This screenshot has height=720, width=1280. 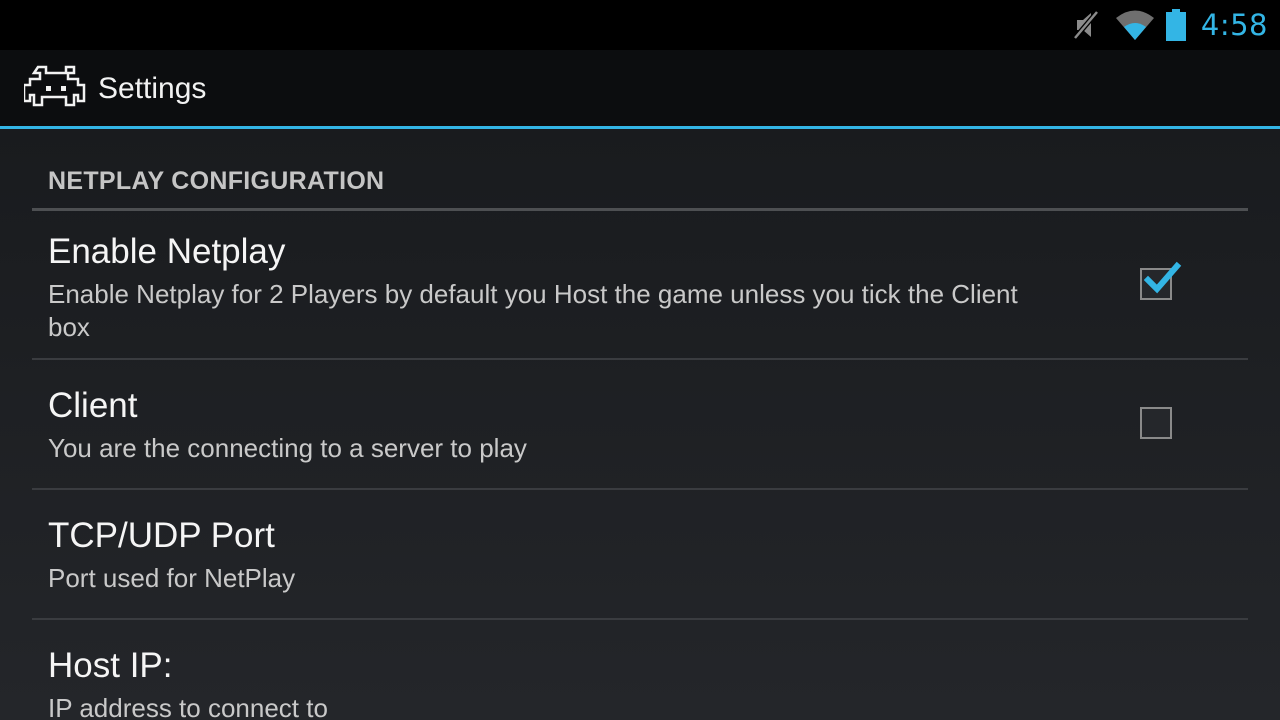 What do you see at coordinates (110, 665) in the screenshot?
I see `pref-title: Host IP:` at bounding box center [110, 665].